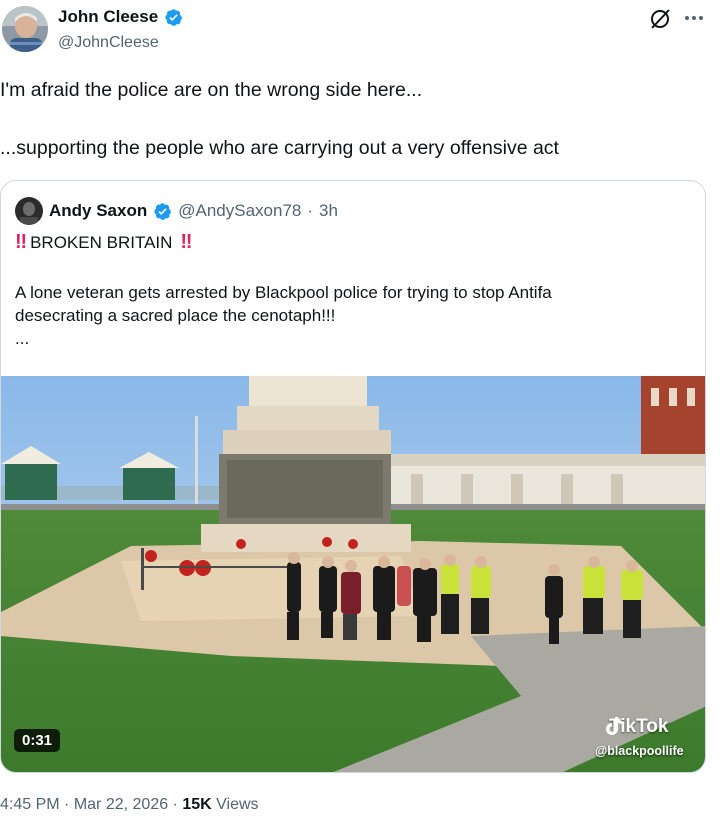 Image resolution: width=727 pixels, height=826 pixels. What do you see at coordinates (30, 804) in the screenshot?
I see `post-time: 4:45 PM` at bounding box center [30, 804].